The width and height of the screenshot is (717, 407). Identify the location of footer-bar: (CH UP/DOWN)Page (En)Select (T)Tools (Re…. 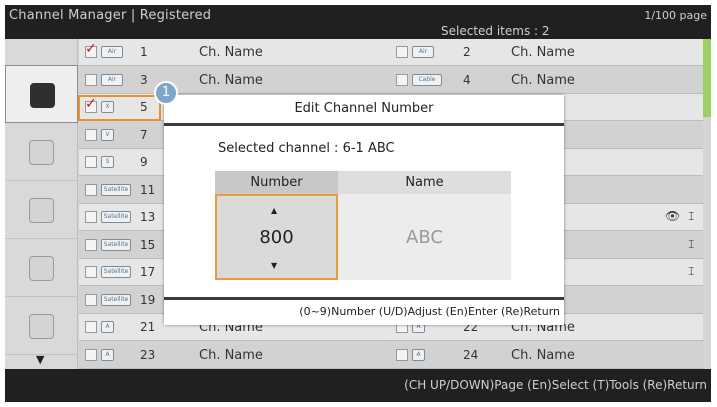
(358, 385).